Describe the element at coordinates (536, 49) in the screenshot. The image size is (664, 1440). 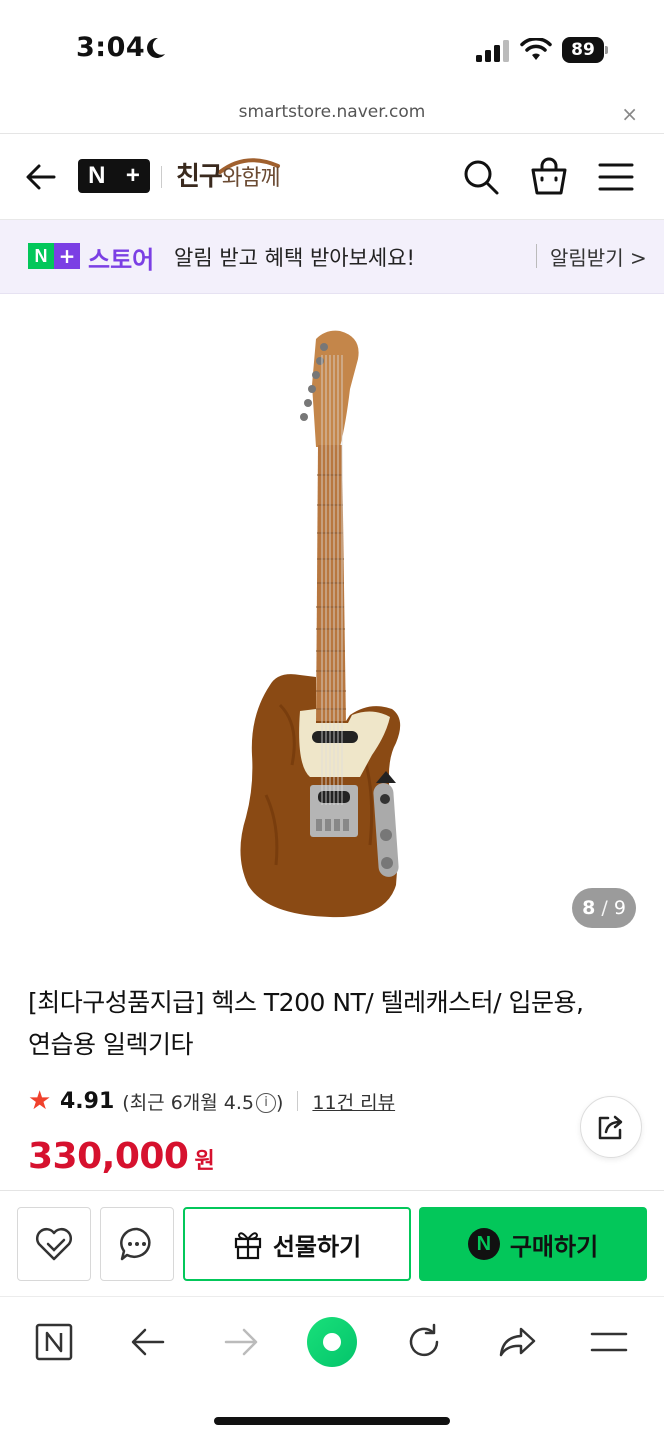
I see `wifi-icon` at that location.